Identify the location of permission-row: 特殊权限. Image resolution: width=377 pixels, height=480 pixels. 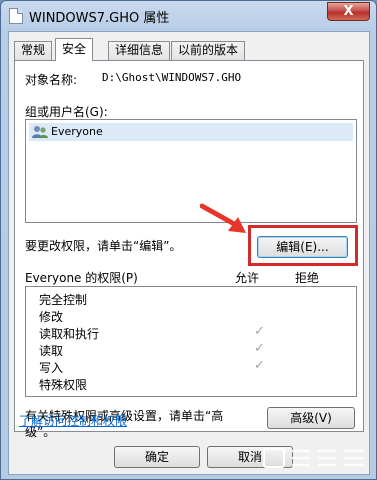
(191, 384).